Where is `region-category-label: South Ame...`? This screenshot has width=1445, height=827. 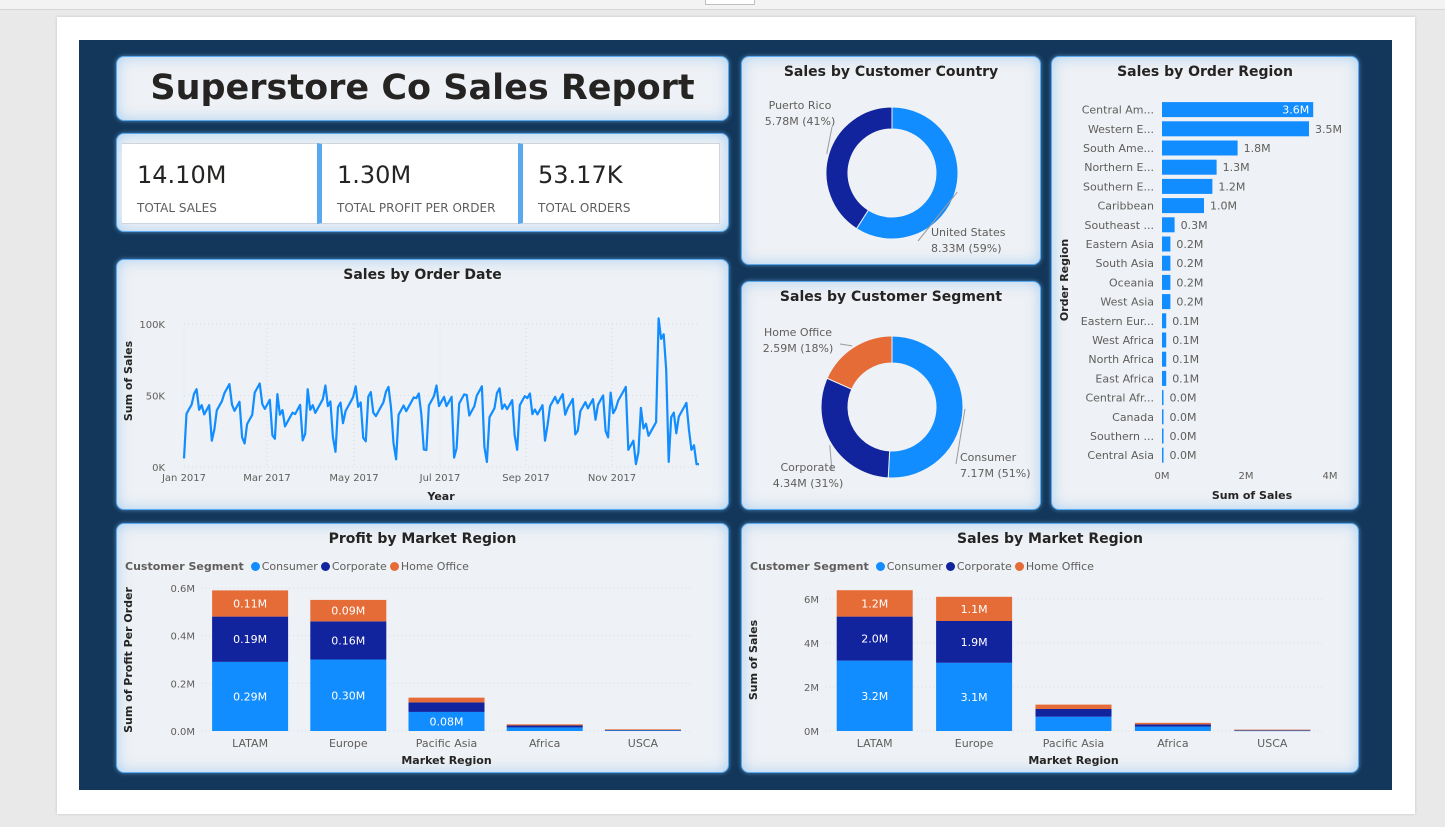
region-category-label: South Ame... is located at coordinates (1118, 148).